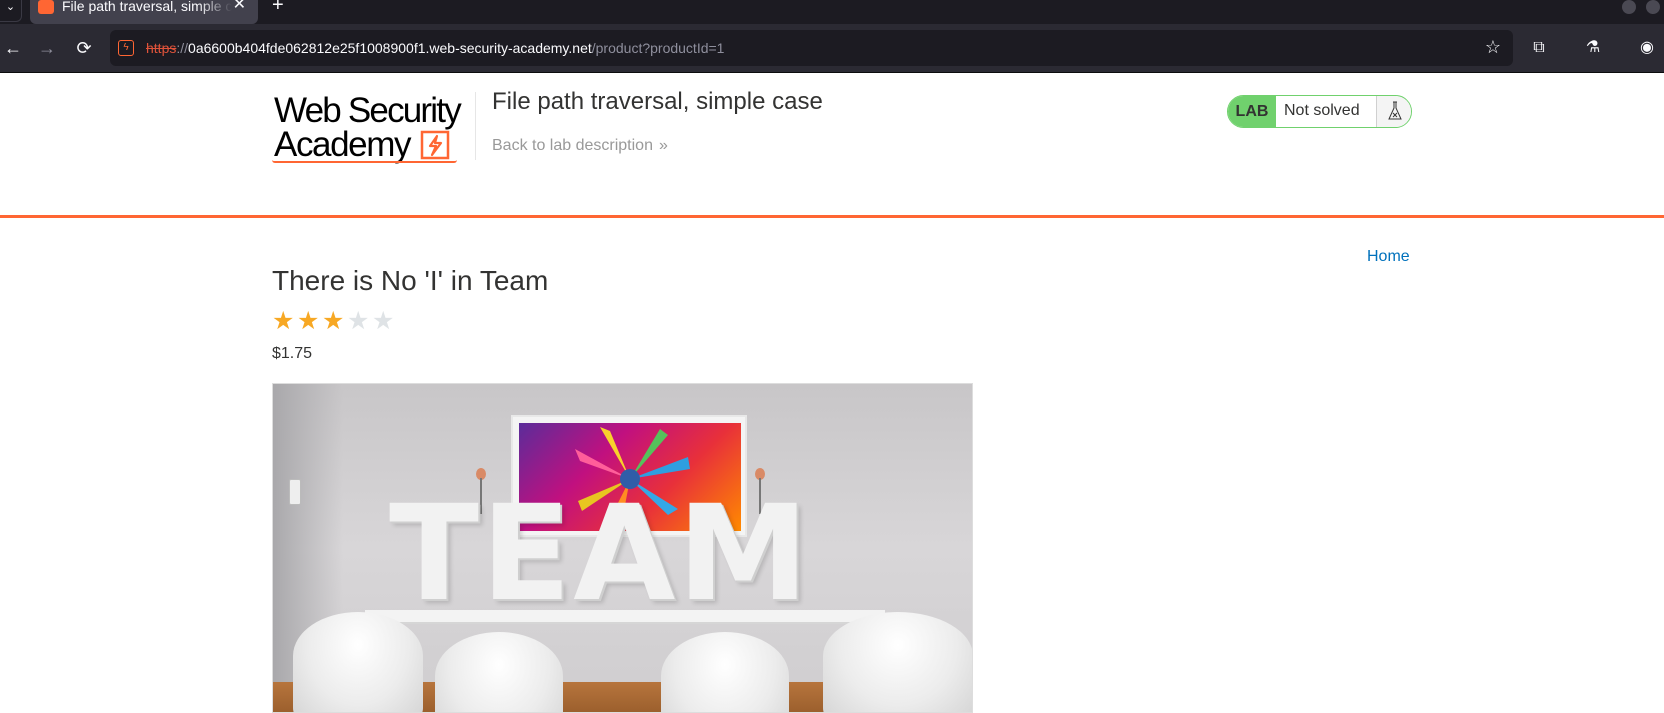 The image size is (1664, 713). I want to click on window-minimize-icon, so click(1629, 7).